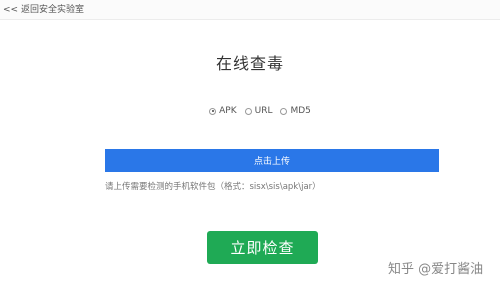 The height and width of the screenshot is (287, 500). I want to click on file-type-radio-group: APK URL MD5, so click(250, 111).